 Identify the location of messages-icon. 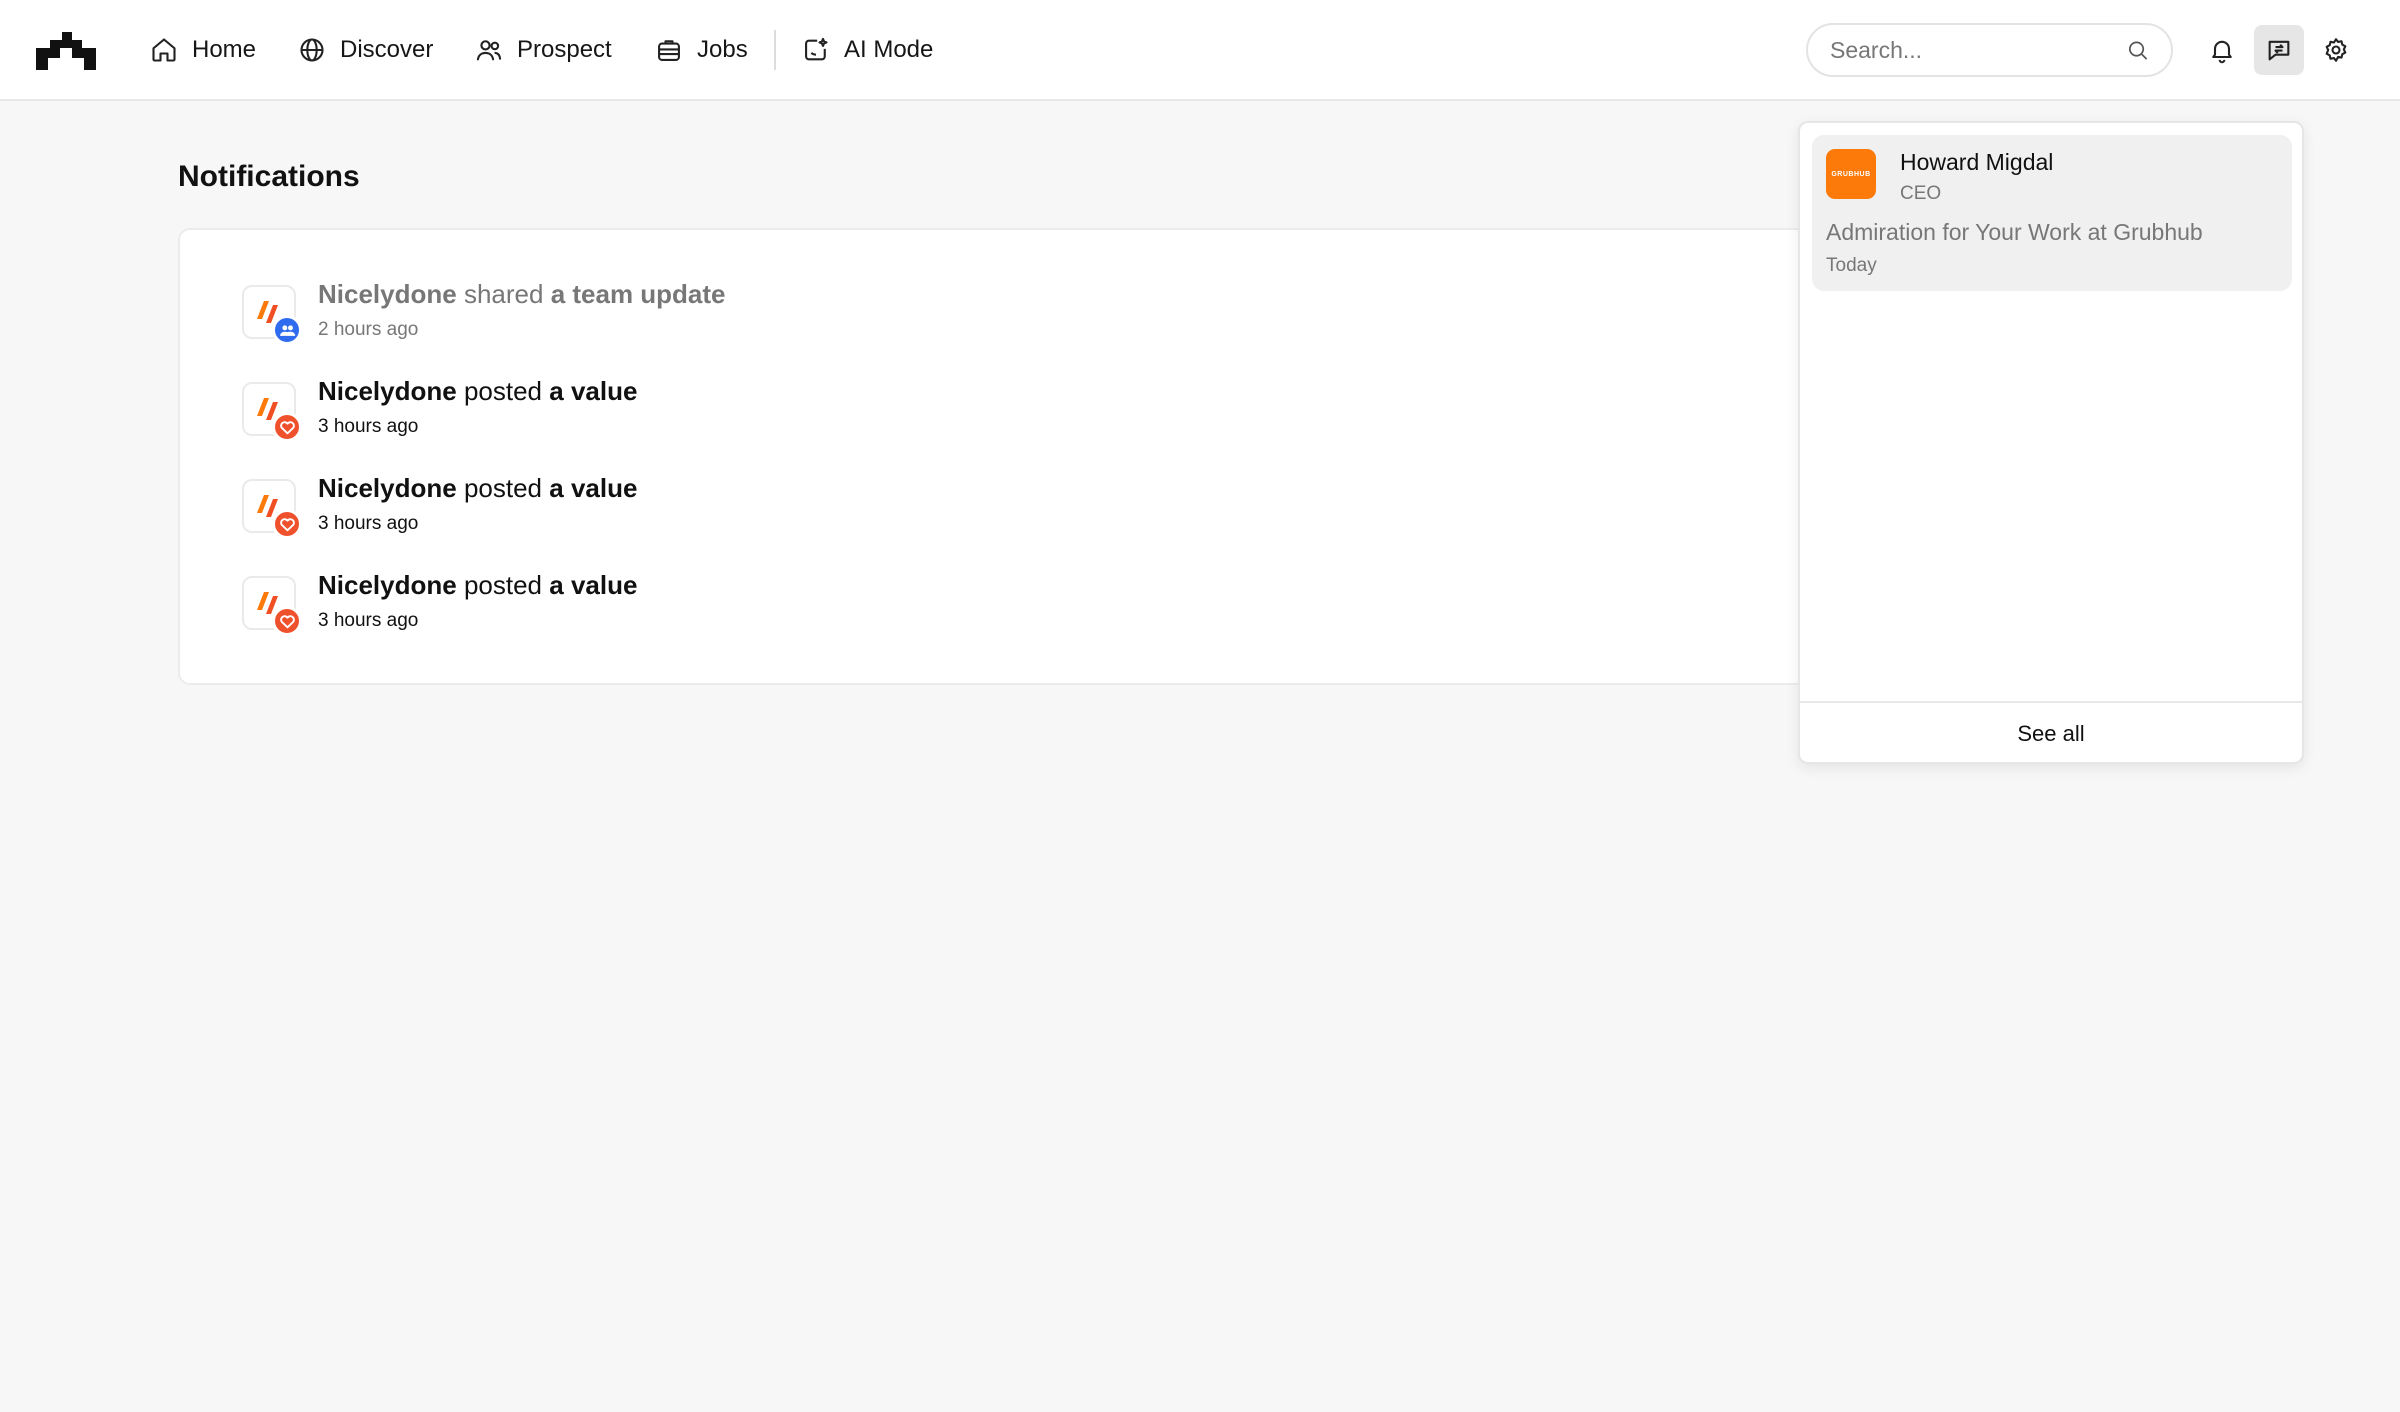
(2279, 50).